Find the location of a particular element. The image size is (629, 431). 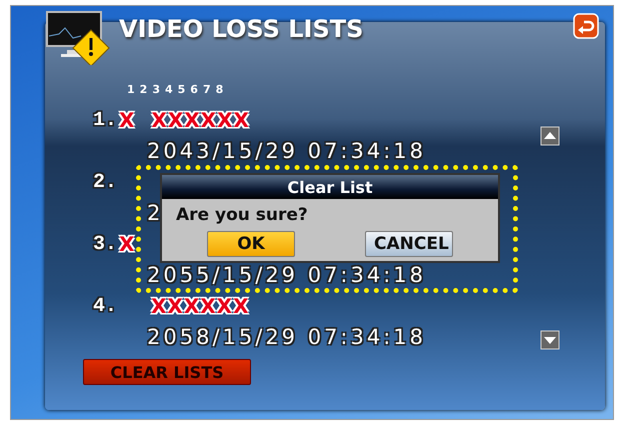

entry-number: 2. is located at coordinates (105, 182).